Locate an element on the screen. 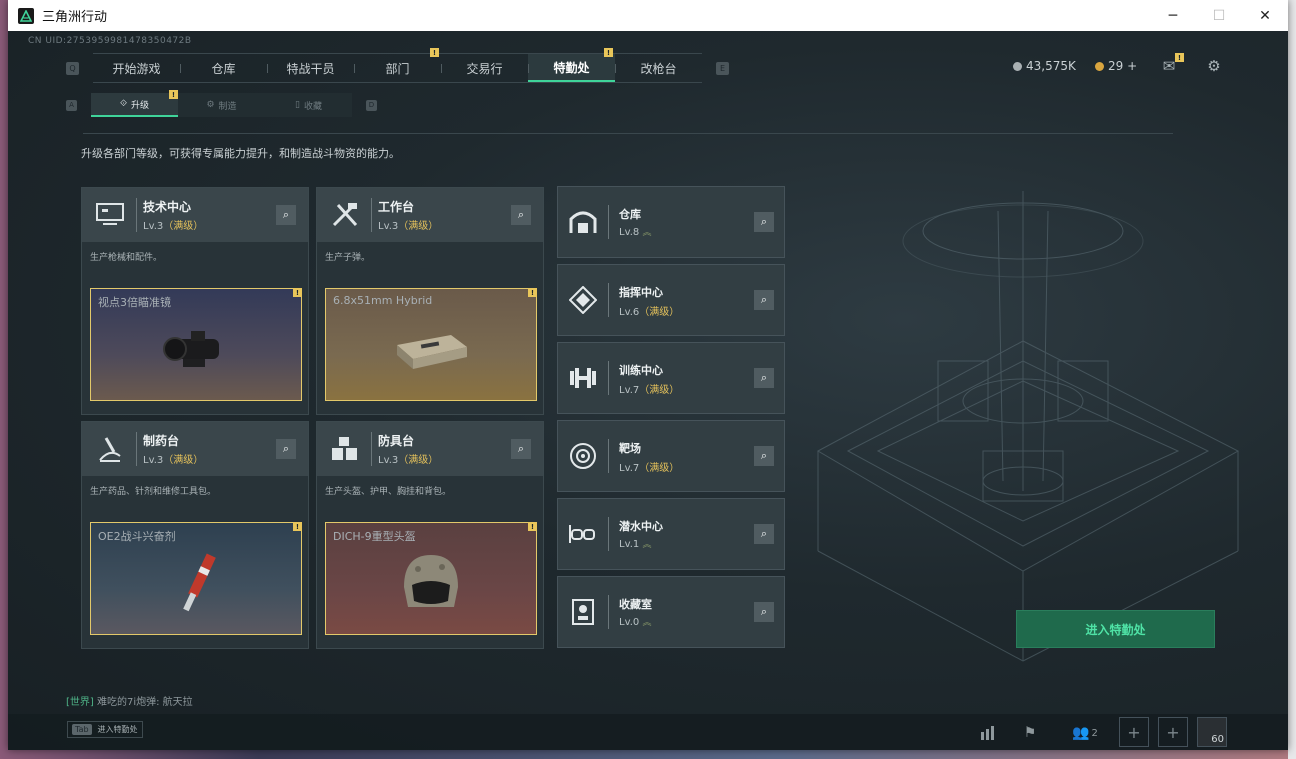 The image size is (1296, 759). facility-card-tech-center: 技术中心 Lv.3（满级） ⌕ 生产枪械和配件。 视点3倍瞄准镜 ! is located at coordinates (195, 301).